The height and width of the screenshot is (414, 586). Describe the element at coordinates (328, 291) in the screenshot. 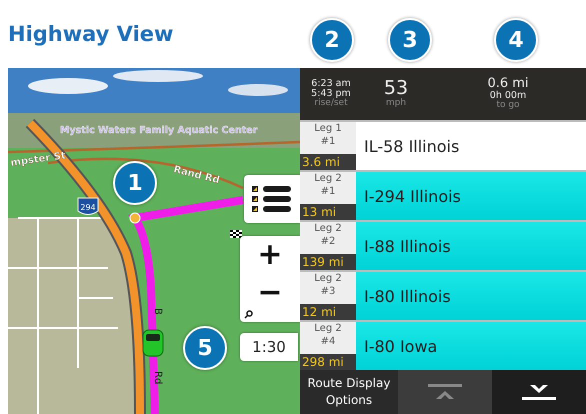

I see `step-number: #3` at that location.